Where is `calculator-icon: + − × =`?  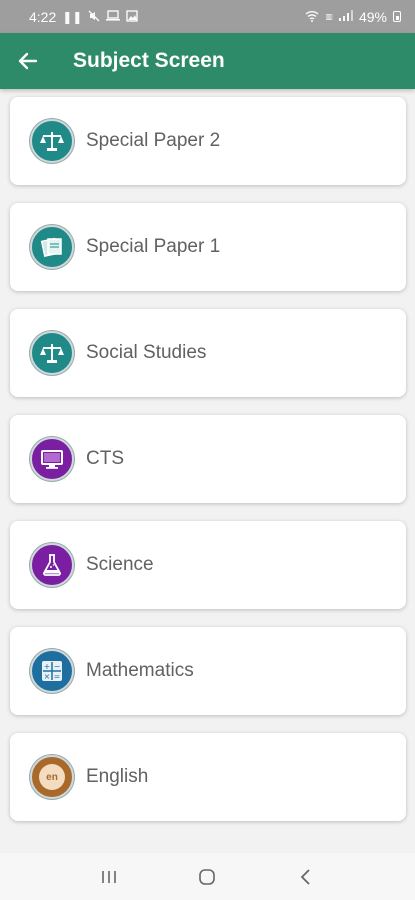 calculator-icon: + − × = is located at coordinates (52, 671).